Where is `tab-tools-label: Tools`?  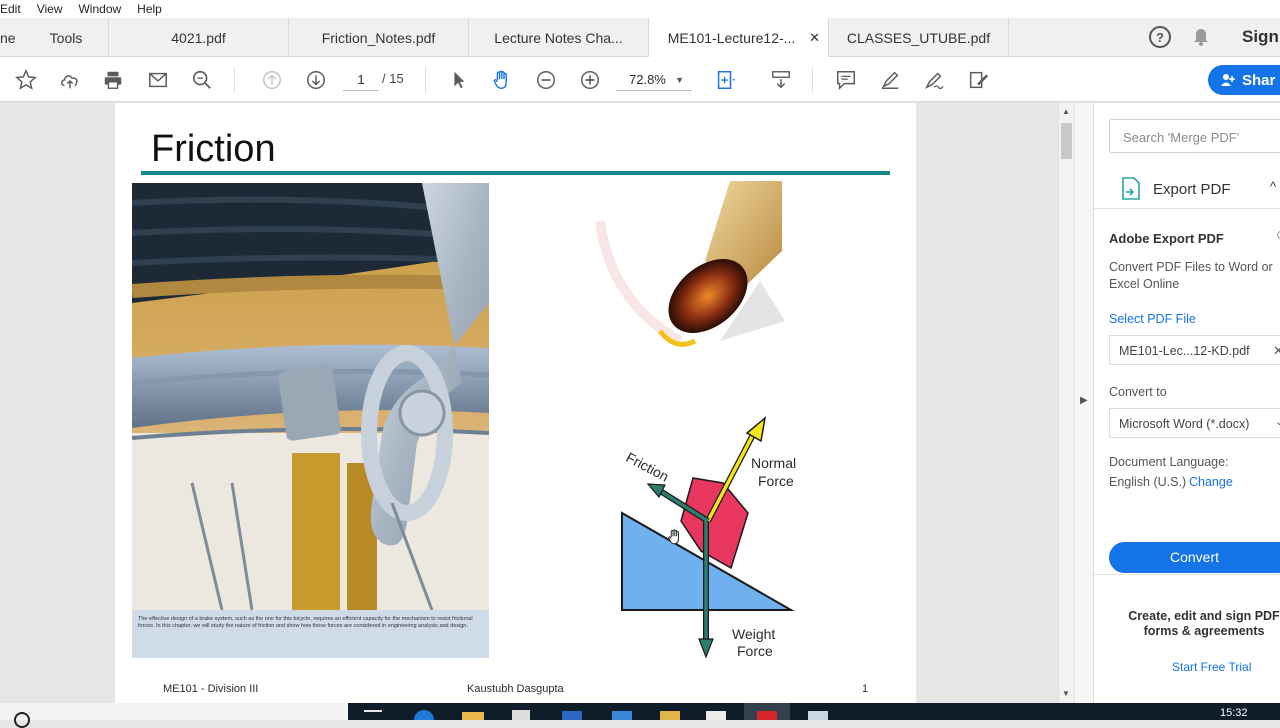 tab-tools-label: Tools is located at coordinates (66, 37).